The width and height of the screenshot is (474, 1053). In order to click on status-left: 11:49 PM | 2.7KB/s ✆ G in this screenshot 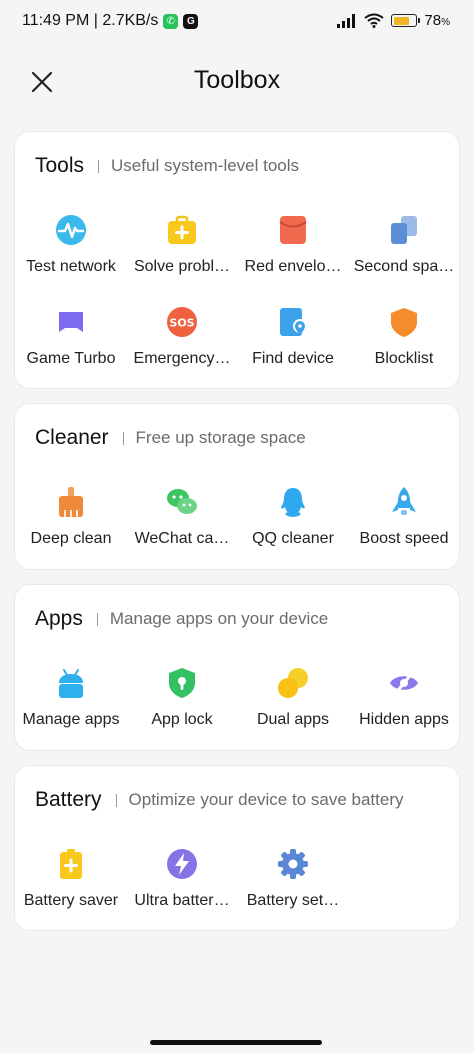, I will do `click(110, 21)`.